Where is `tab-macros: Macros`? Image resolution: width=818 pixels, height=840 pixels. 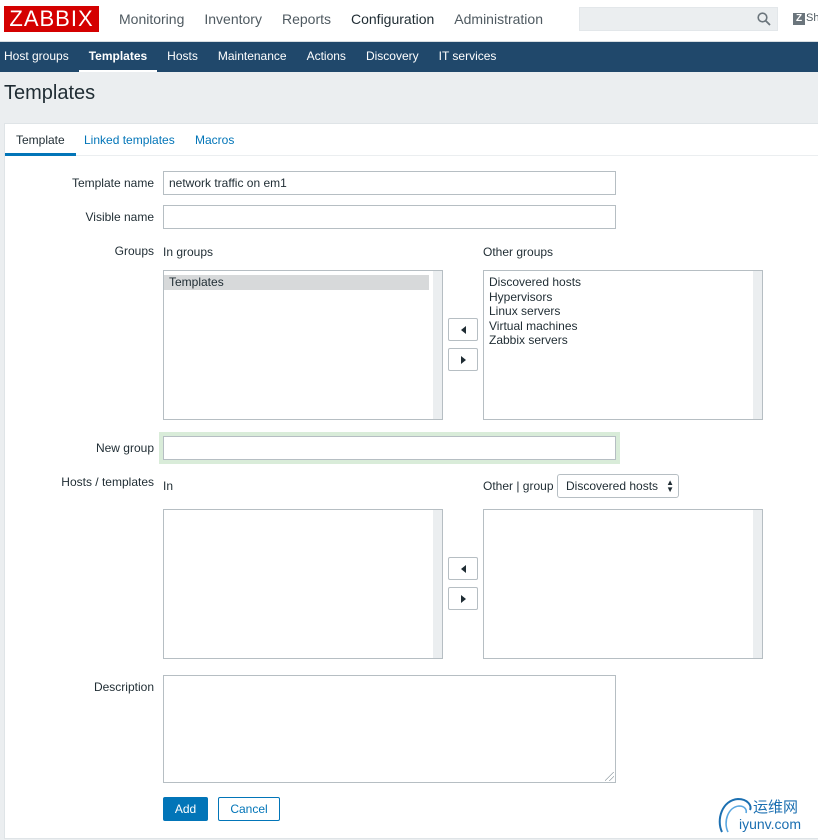 tab-macros: Macros is located at coordinates (214, 140).